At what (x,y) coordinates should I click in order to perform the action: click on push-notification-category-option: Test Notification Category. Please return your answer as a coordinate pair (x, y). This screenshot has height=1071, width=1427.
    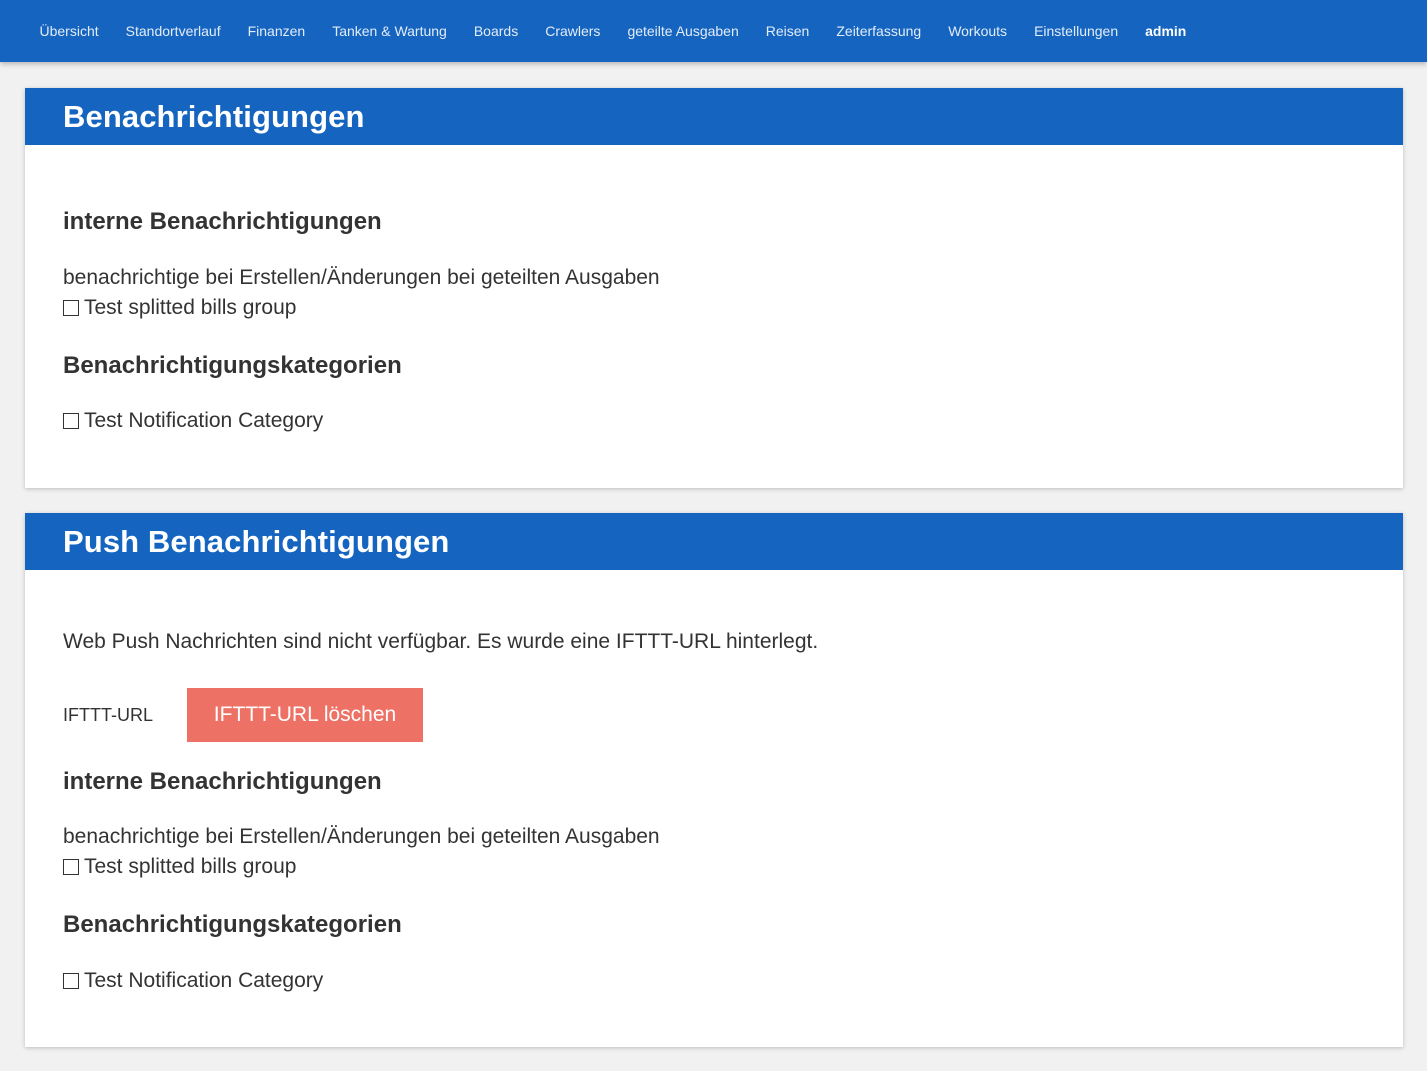
    Looking at the image, I should click on (193, 981).